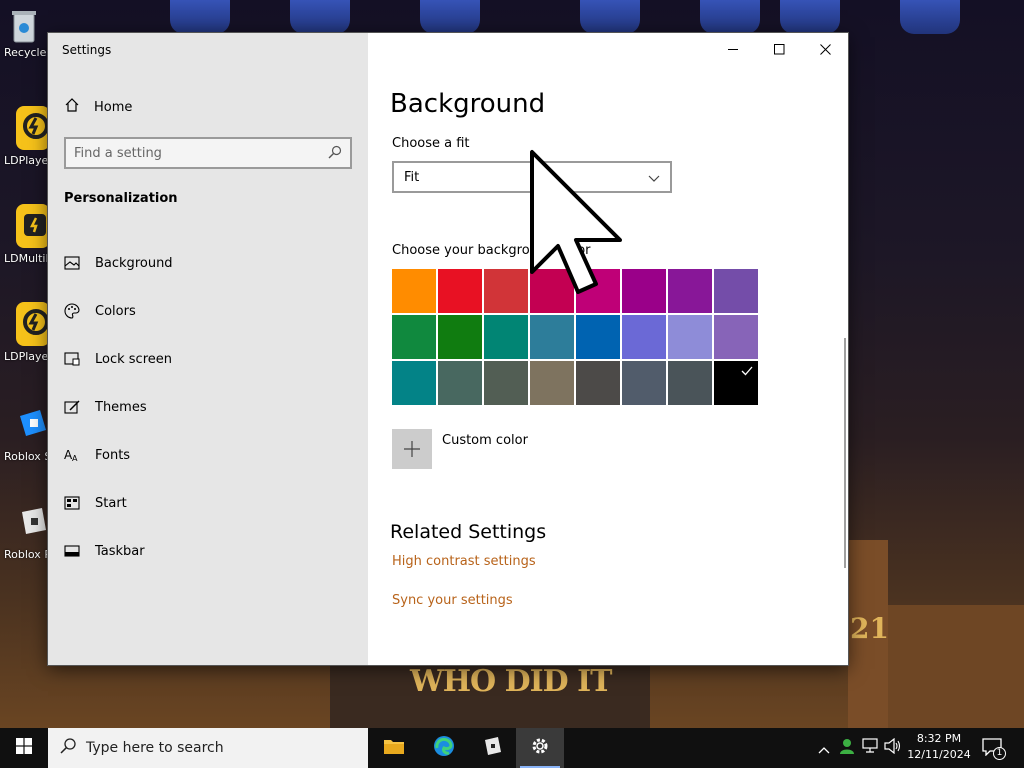 The image size is (1024, 768). Describe the element at coordinates (133, 359) in the screenshot. I see `sidebar-item-label: Lock screen` at that location.